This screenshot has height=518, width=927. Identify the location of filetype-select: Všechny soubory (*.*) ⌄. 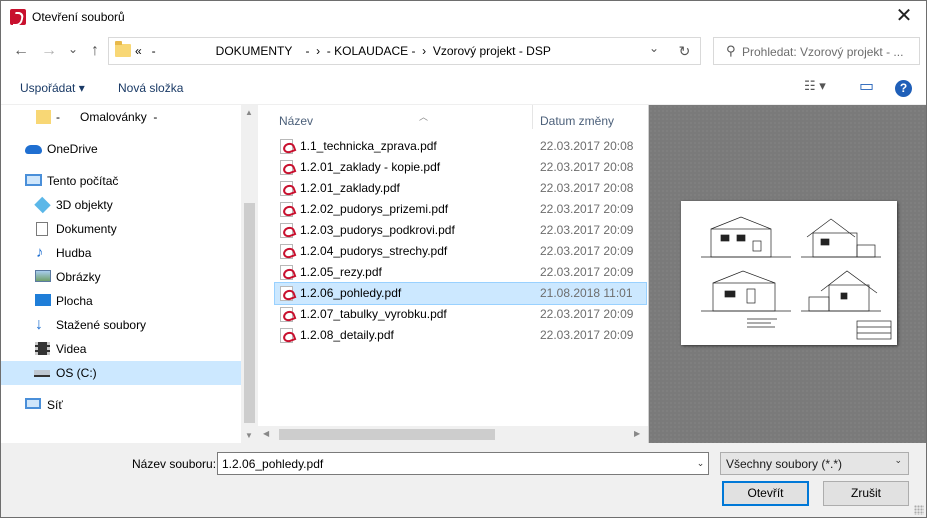
(814, 463).